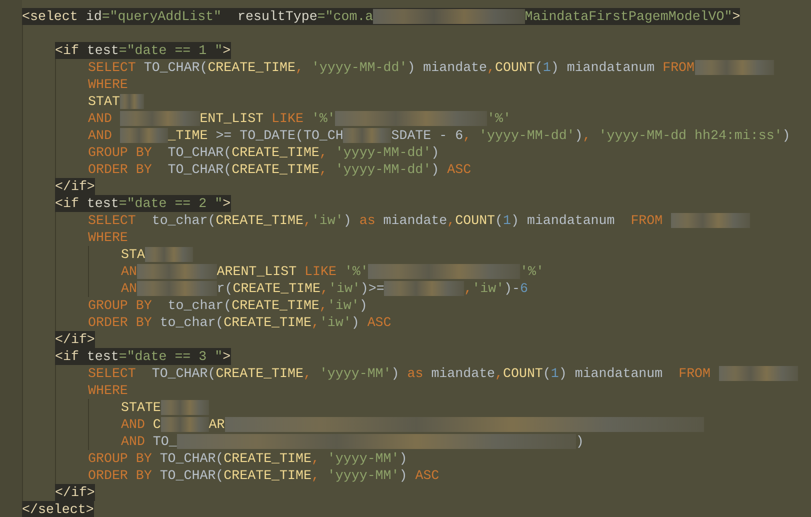 Image resolution: width=811 pixels, height=517 pixels. What do you see at coordinates (524, 288) in the screenshot?
I see `sql-text: 6` at bounding box center [524, 288].